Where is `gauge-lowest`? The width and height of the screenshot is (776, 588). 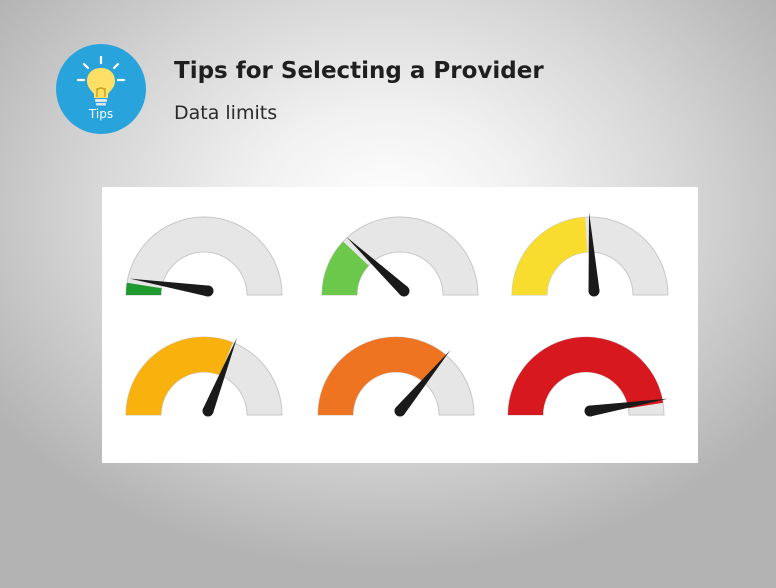
gauge-lowest is located at coordinates (204, 256).